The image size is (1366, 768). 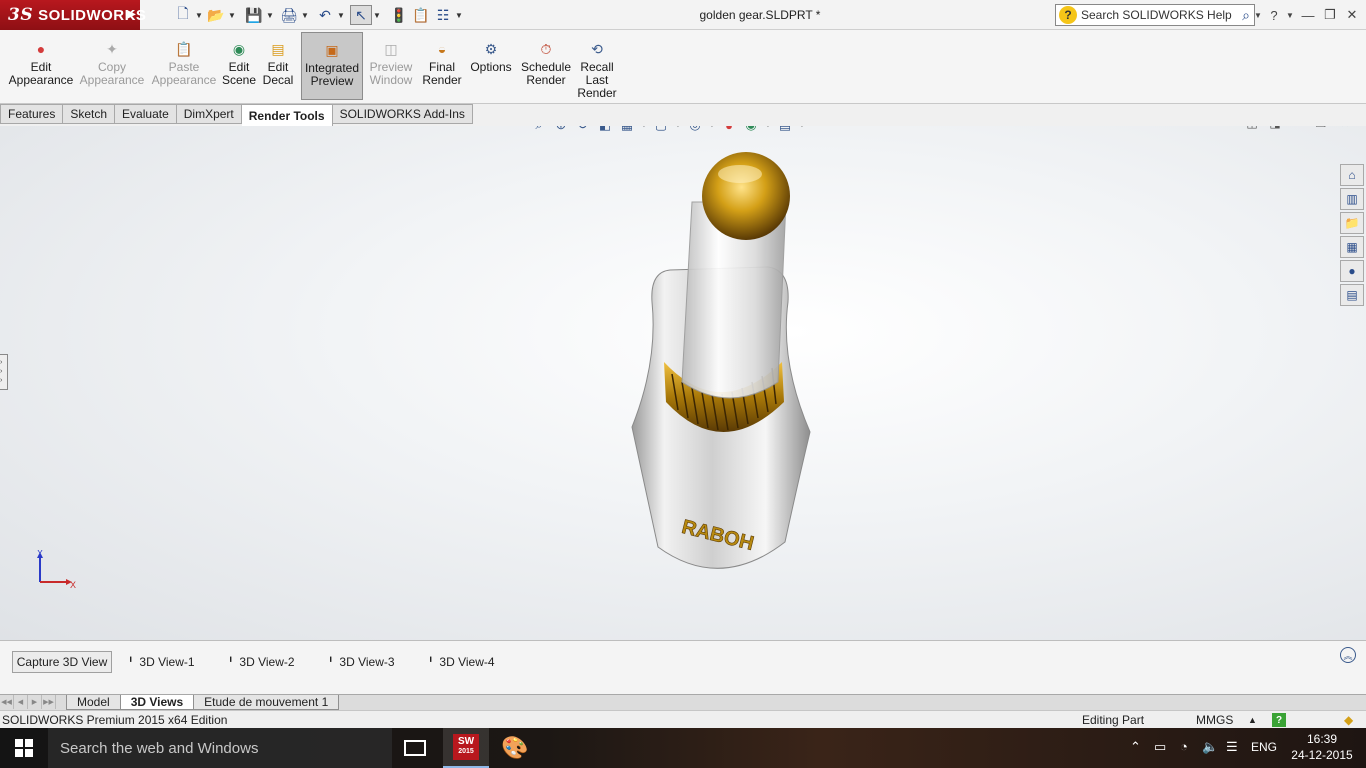 I want to click on bottom-tab-etude-de-mouvement-1: Etude de mouvement 1, so click(x=266, y=702).